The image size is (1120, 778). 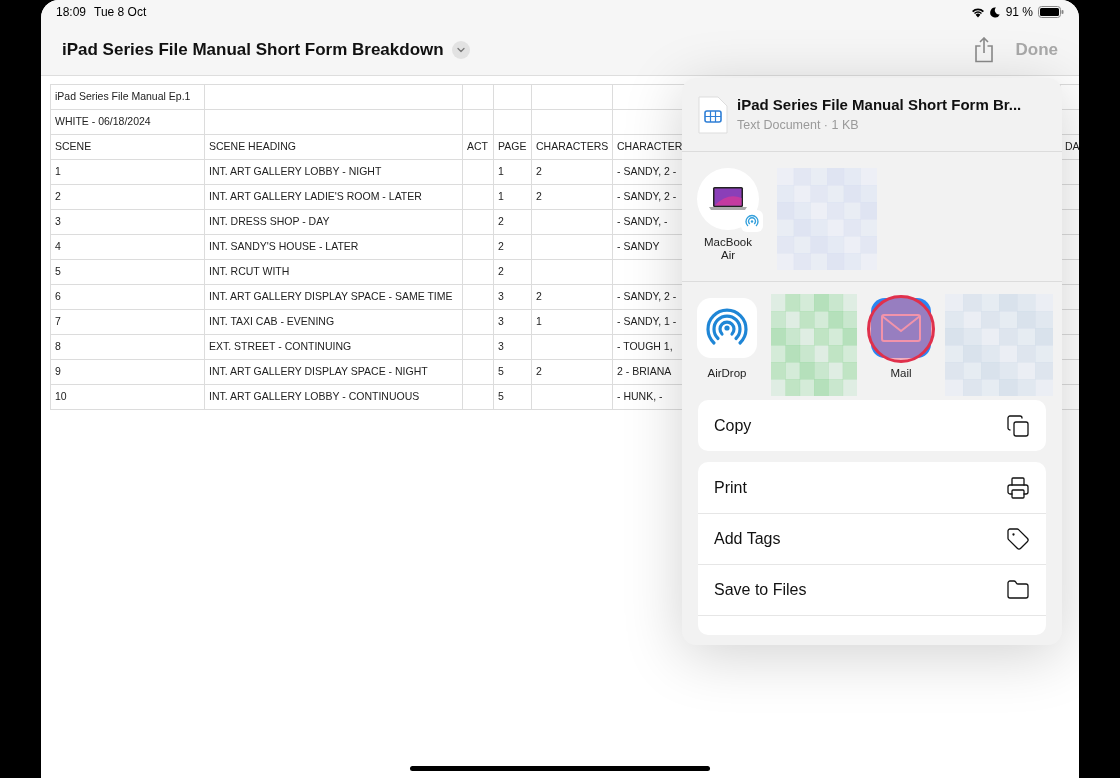 What do you see at coordinates (752, 221) in the screenshot?
I see `airdrop-icon` at bounding box center [752, 221].